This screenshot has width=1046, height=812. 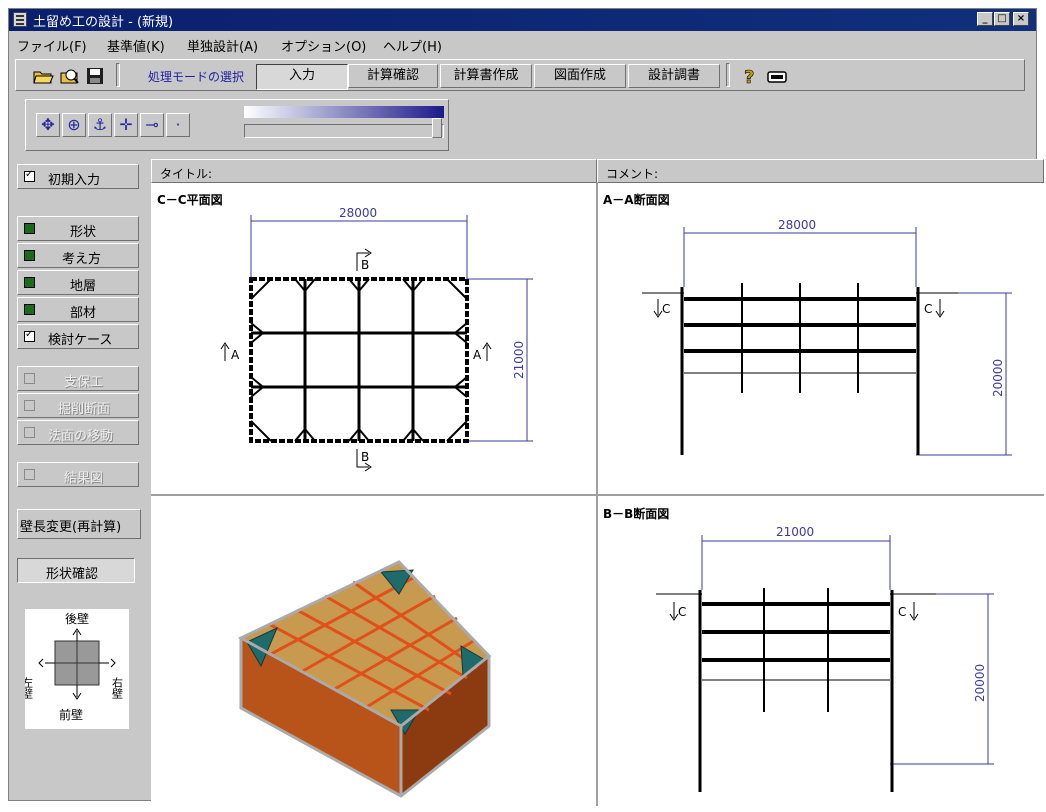 What do you see at coordinates (43, 76) in the screenshot?
I see `open-folder-icon` at bounding box center [43, 76].